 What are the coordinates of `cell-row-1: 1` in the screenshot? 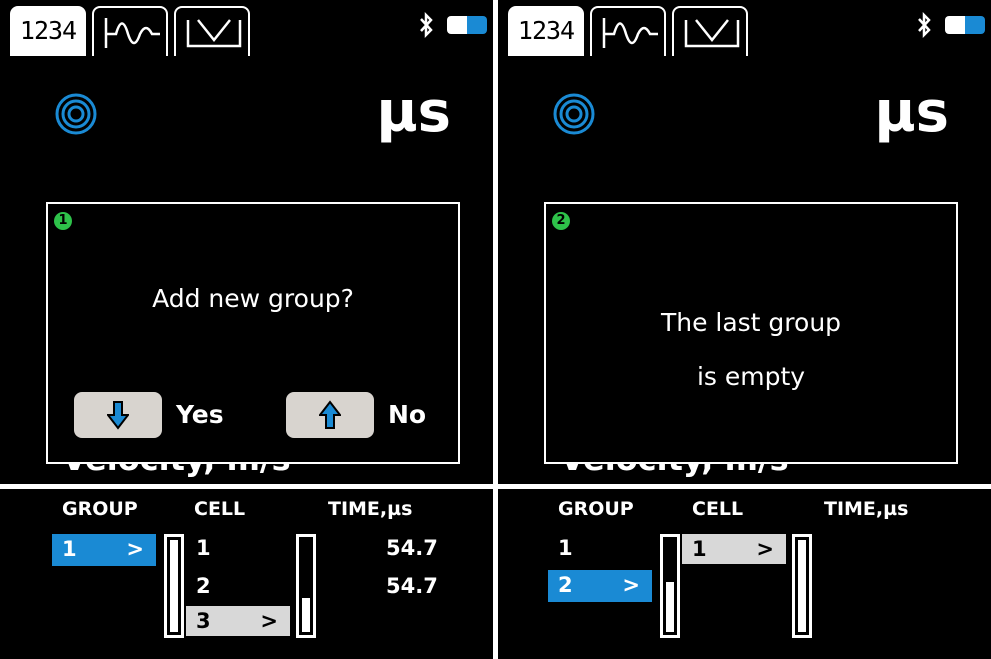 It's located at (203, 548).